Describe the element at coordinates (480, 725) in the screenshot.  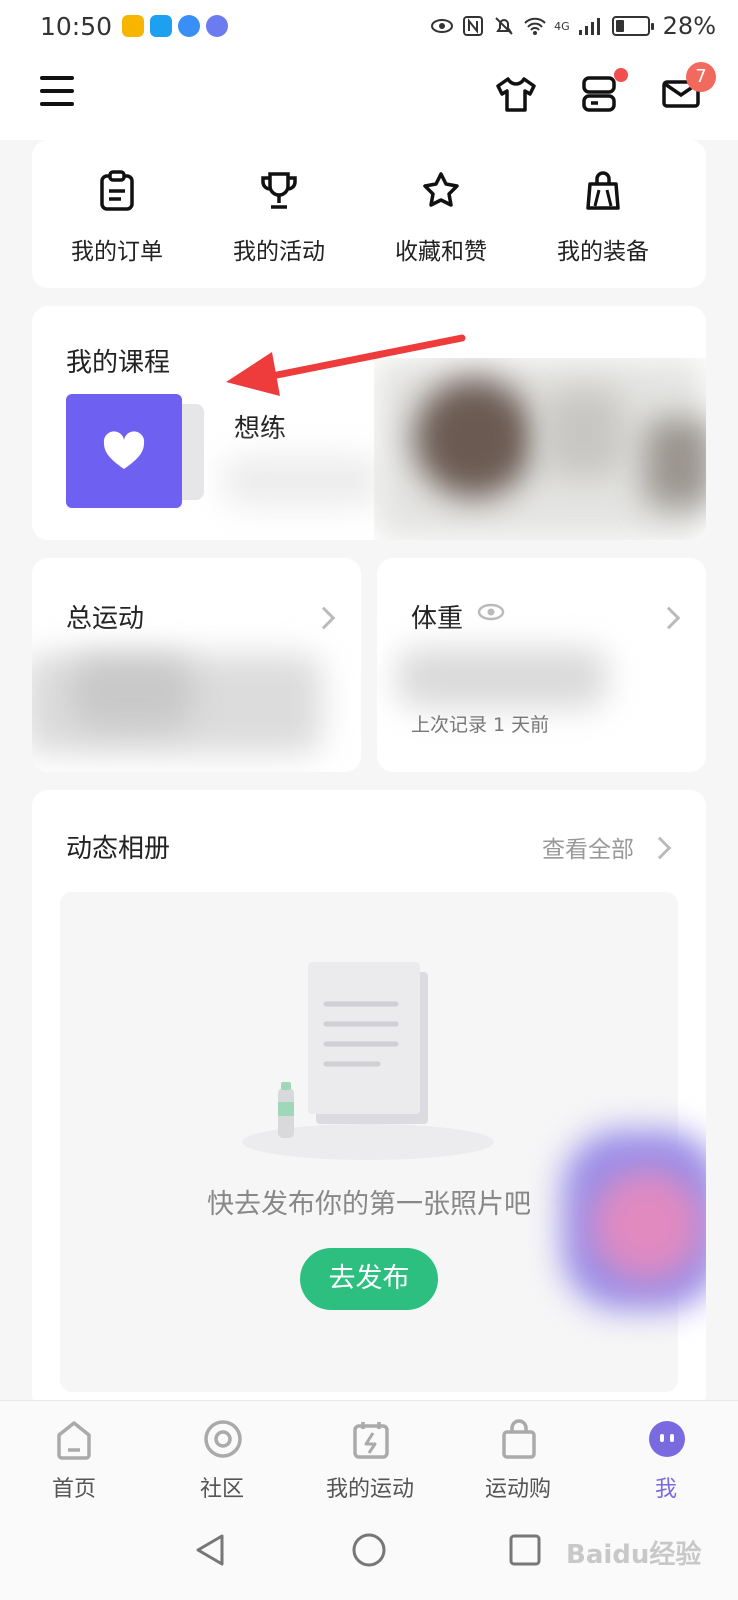
I see `weight-last-record: 上次记录 1 天前` at that location.